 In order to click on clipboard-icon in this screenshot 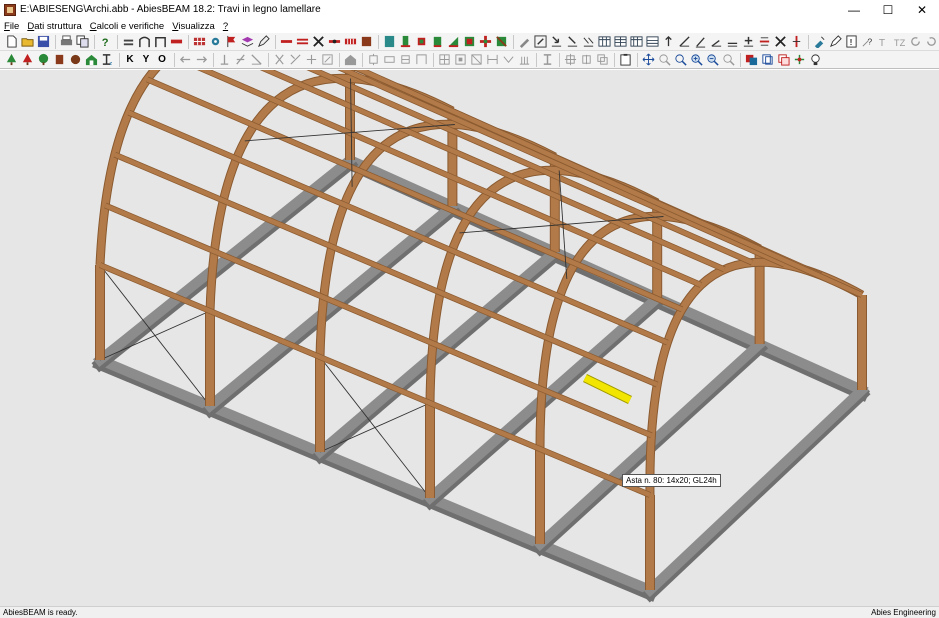, I will do `click(625, 60)`.